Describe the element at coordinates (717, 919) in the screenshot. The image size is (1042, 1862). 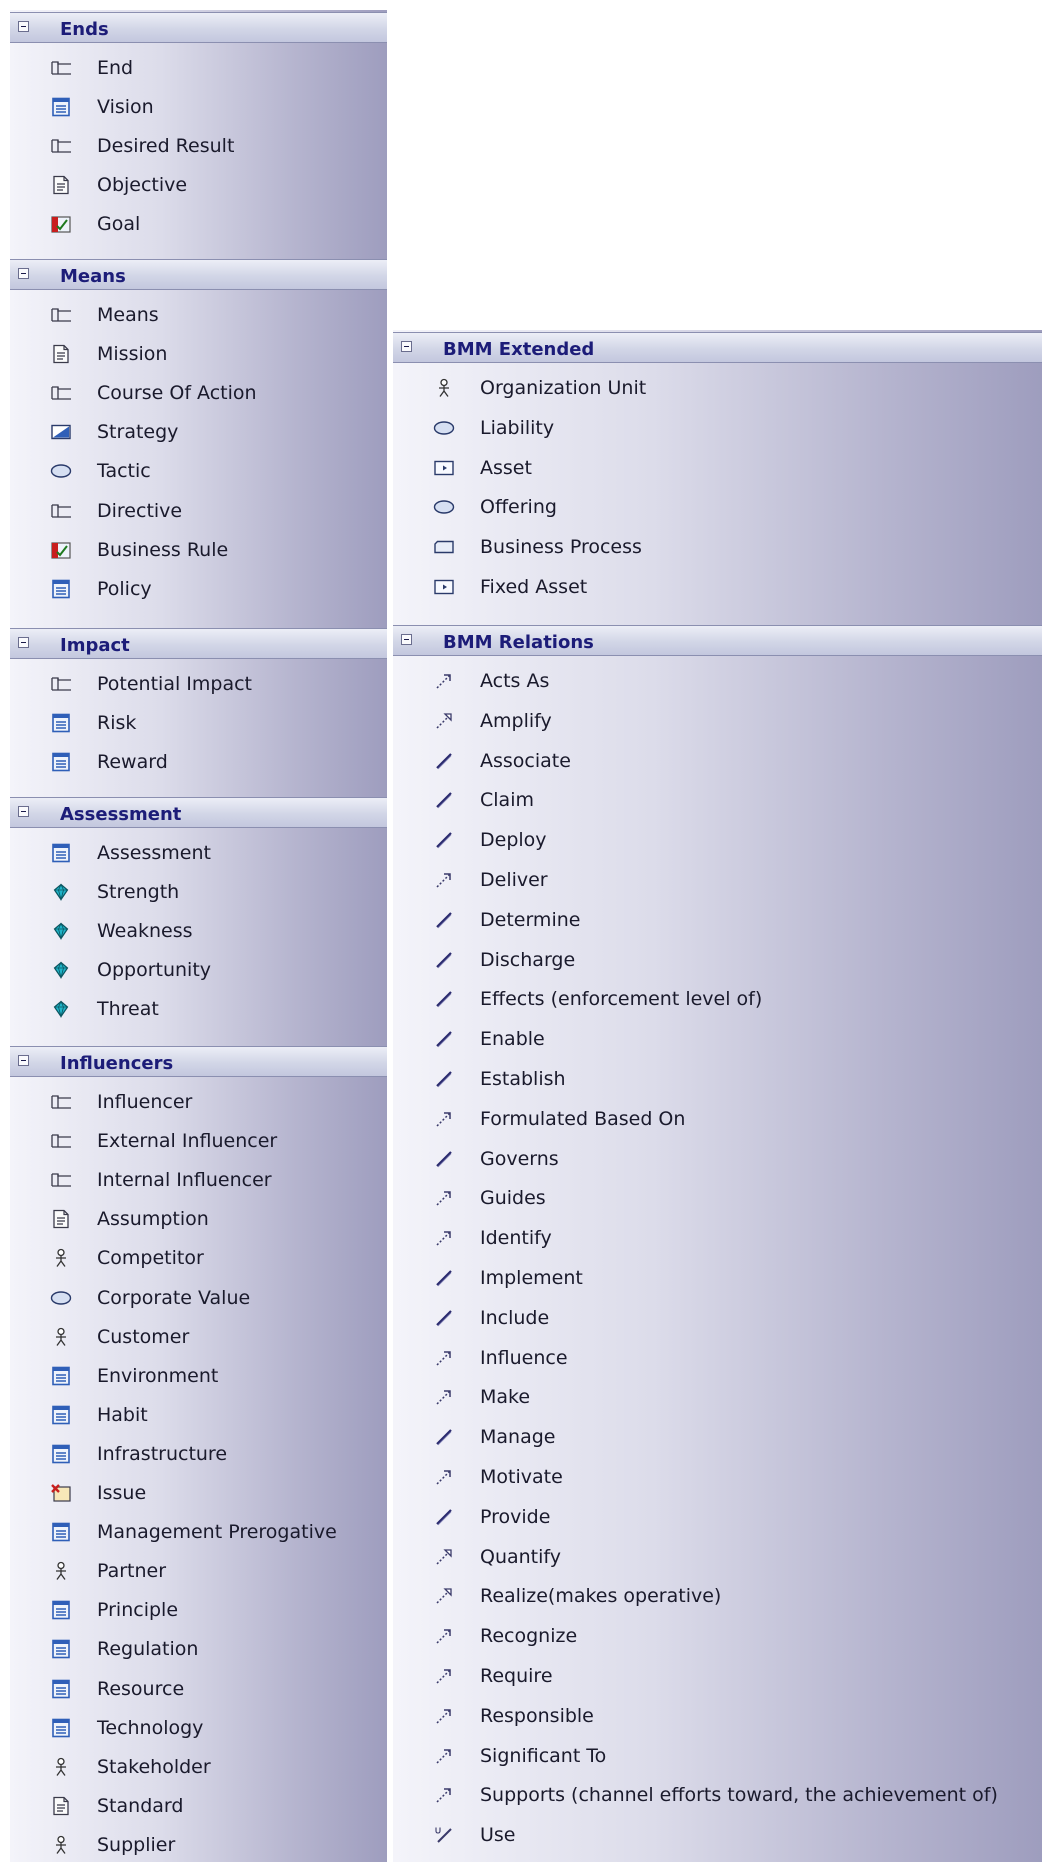
I see `toolbox-item-determine: Determine` at that location.